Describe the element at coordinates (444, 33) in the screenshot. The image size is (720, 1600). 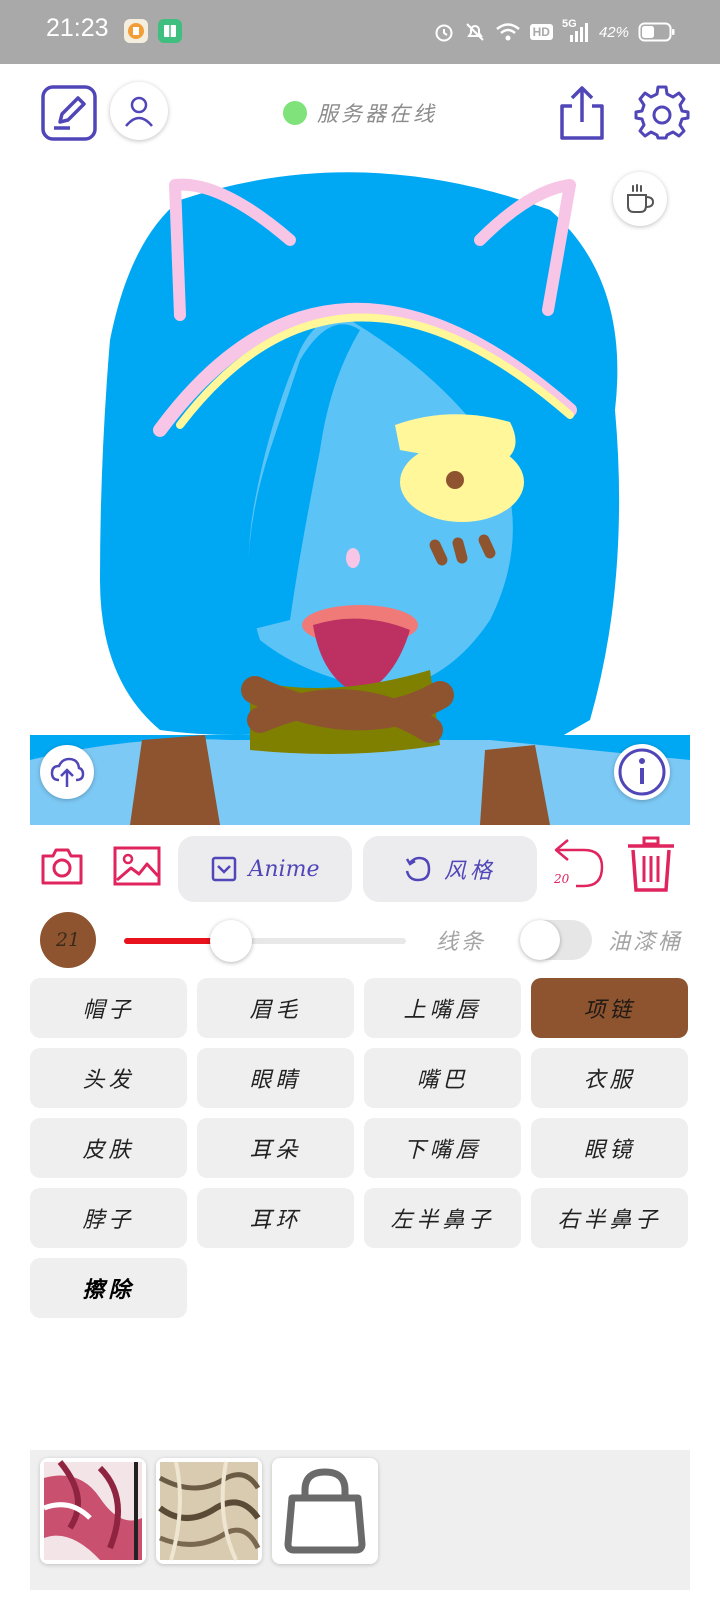
I see `alarm-icon` at that location.